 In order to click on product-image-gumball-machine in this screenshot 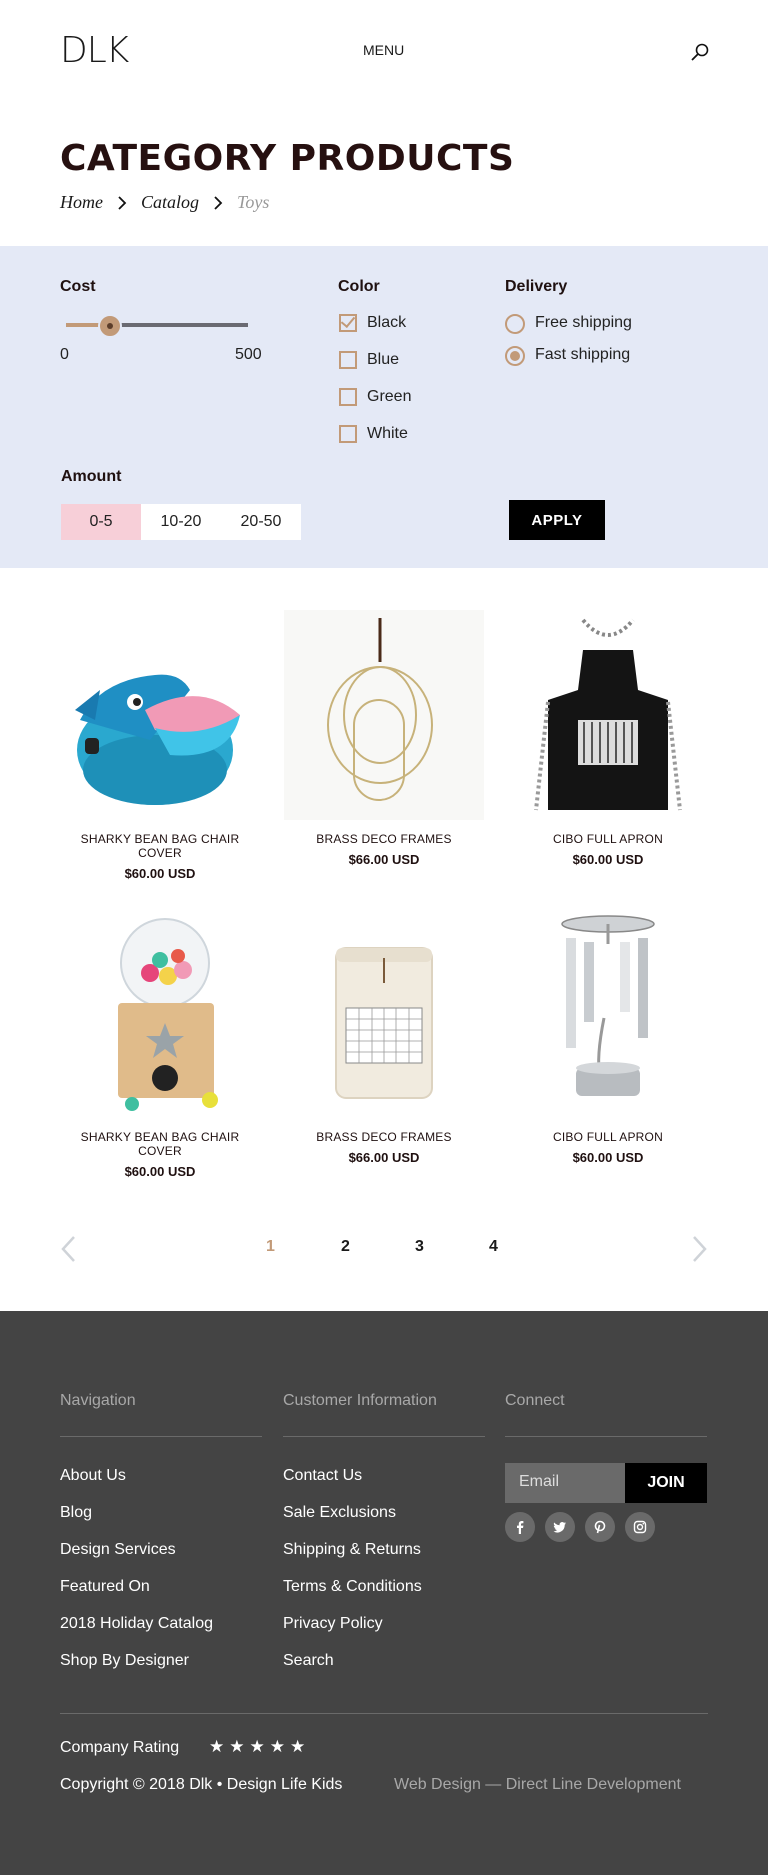, I will do `click(160, 1013)`.